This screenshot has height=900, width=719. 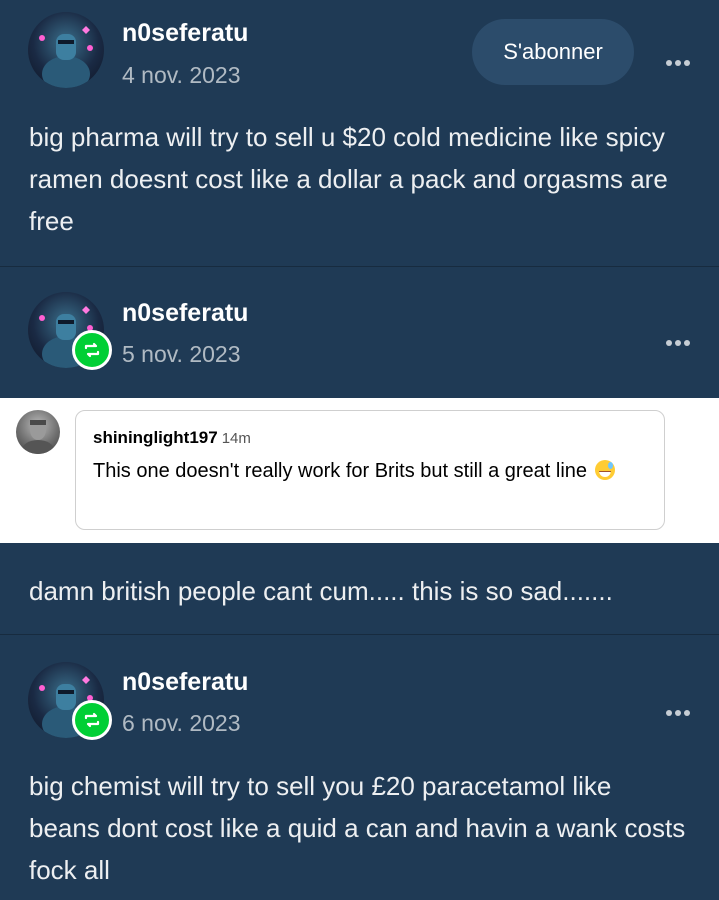 What do you see at coordinates (553, 52) in the screenshot?
I see `follow-button: S'abonner` at bounding box center [553, 52].